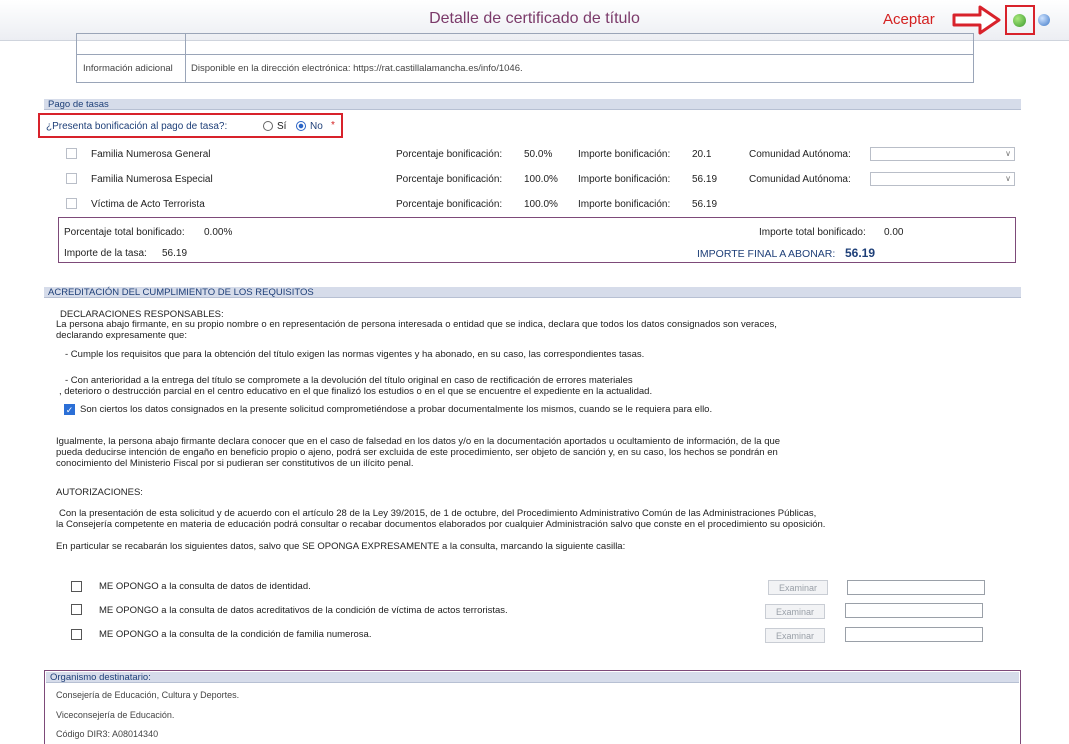  I want to click on imp-total-label: Importe total bonificado:, so click(812, 232).